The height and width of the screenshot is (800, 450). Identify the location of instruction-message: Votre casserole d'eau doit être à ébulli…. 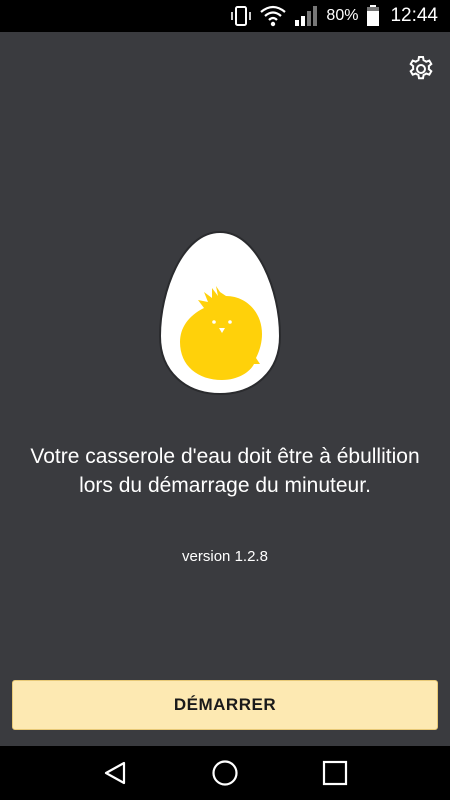
(225, 471).